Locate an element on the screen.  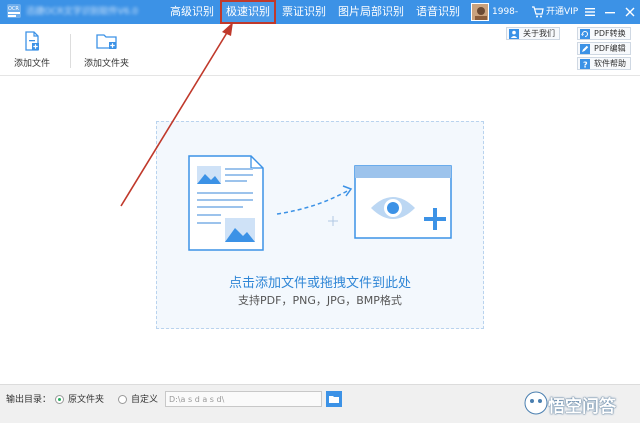
menu-button is located at coordinates (590, 12).